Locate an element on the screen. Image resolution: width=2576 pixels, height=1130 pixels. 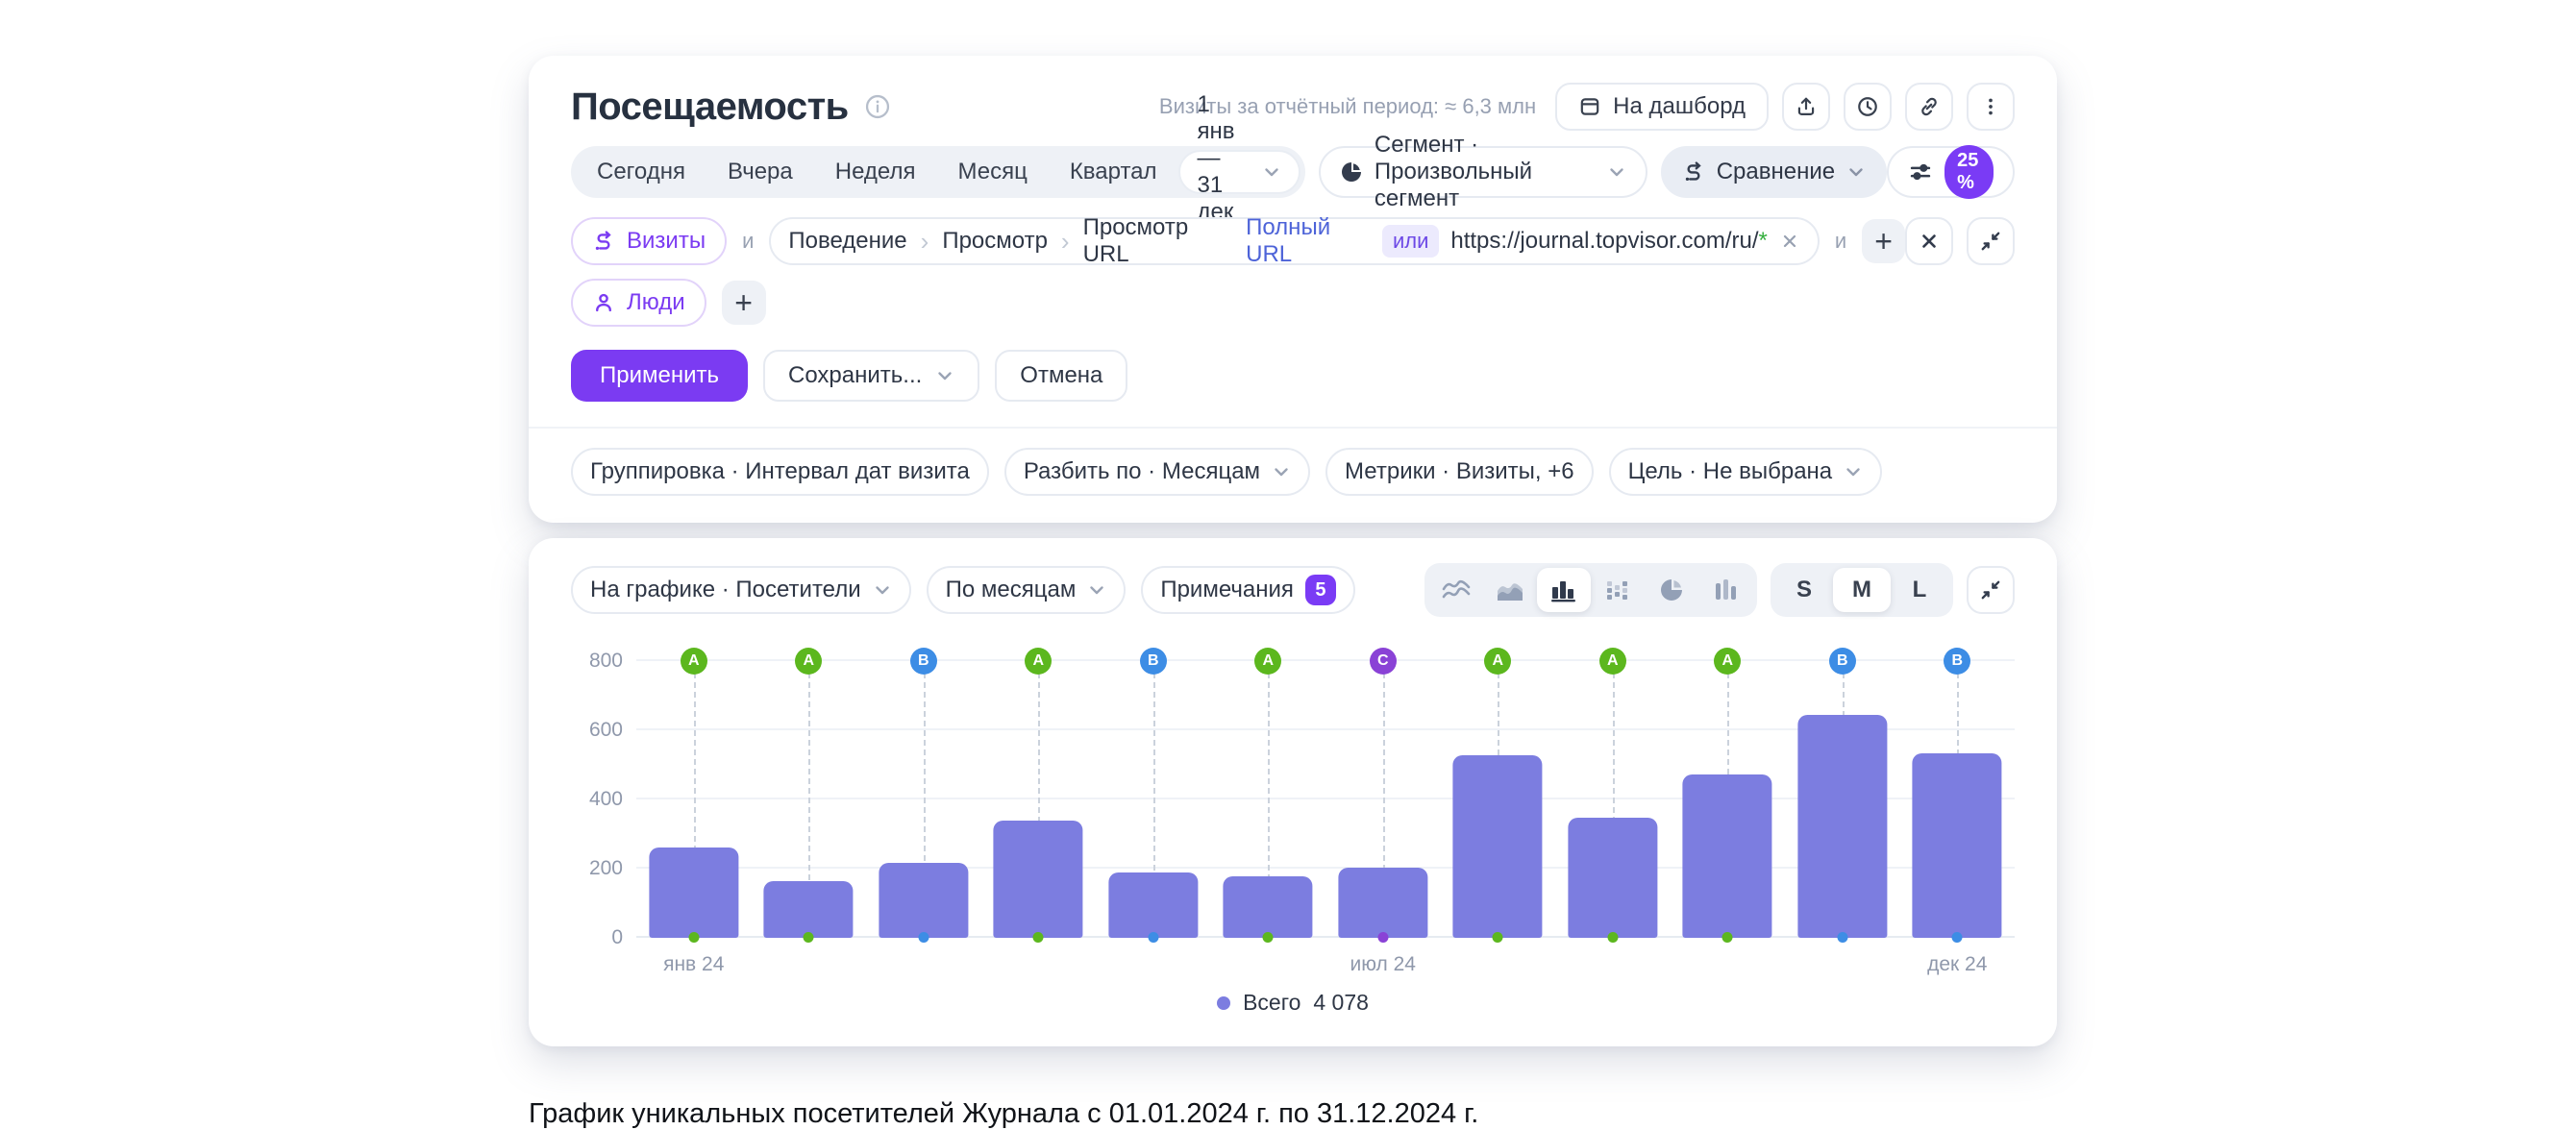
add-people-condition-button: + is located at coordinates (744, 303).